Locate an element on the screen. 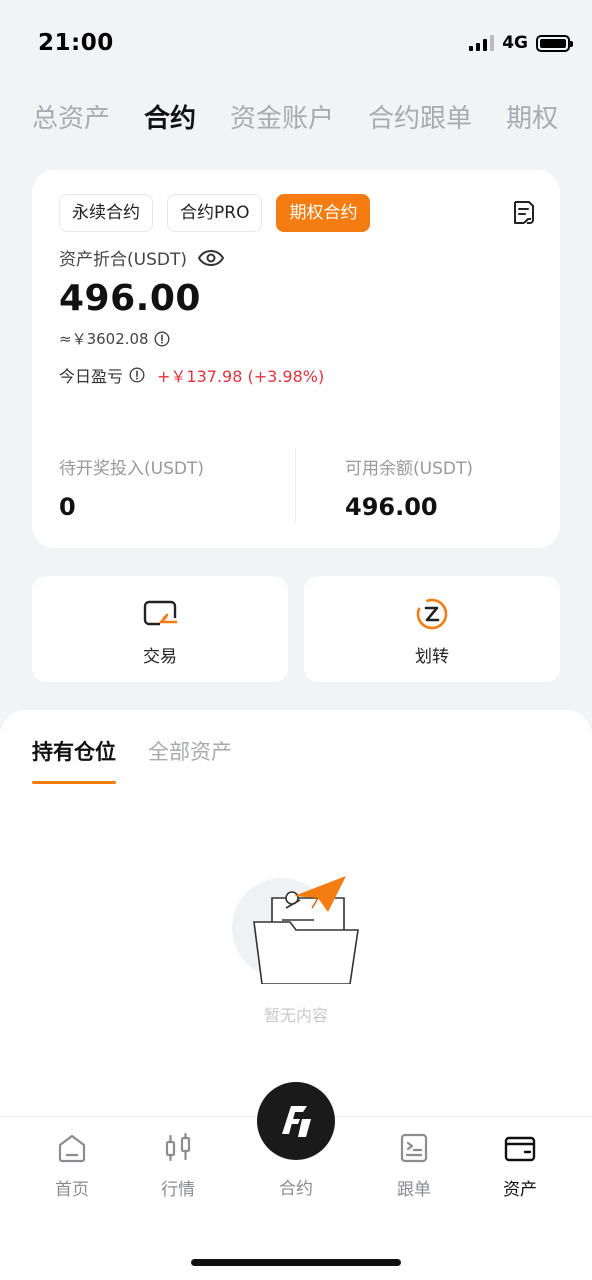 This screenshot has width=592, height=1280. tab-holding-positions: 持有仓位 is located at coordinates (74, 760).